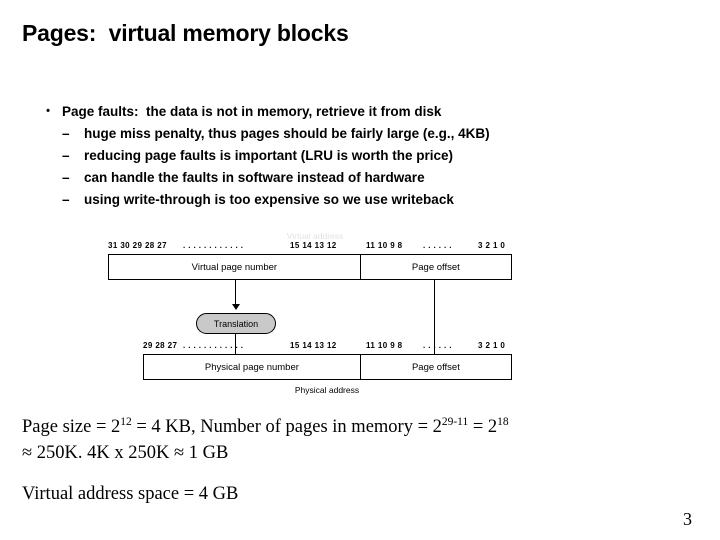  Describe the element at coordinates (137, 245) in the screenshot. I see `virtual-bits-high: 31 30 29 28 27` at that location.